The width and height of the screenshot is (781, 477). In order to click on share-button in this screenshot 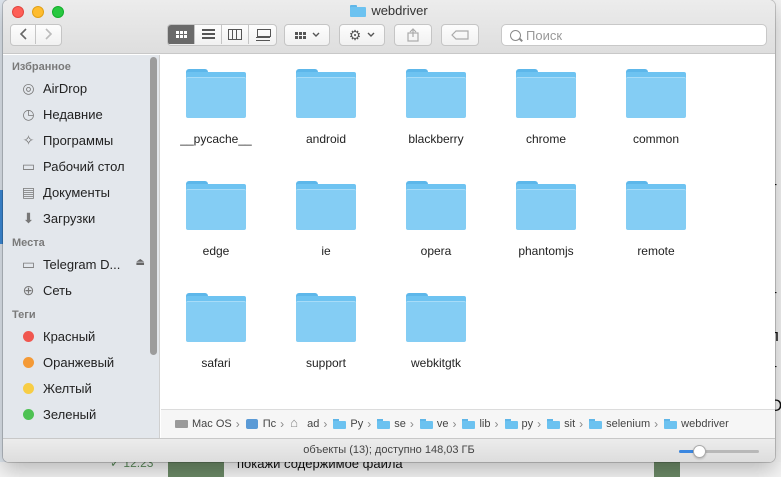, I will do `click(413, 35)`.